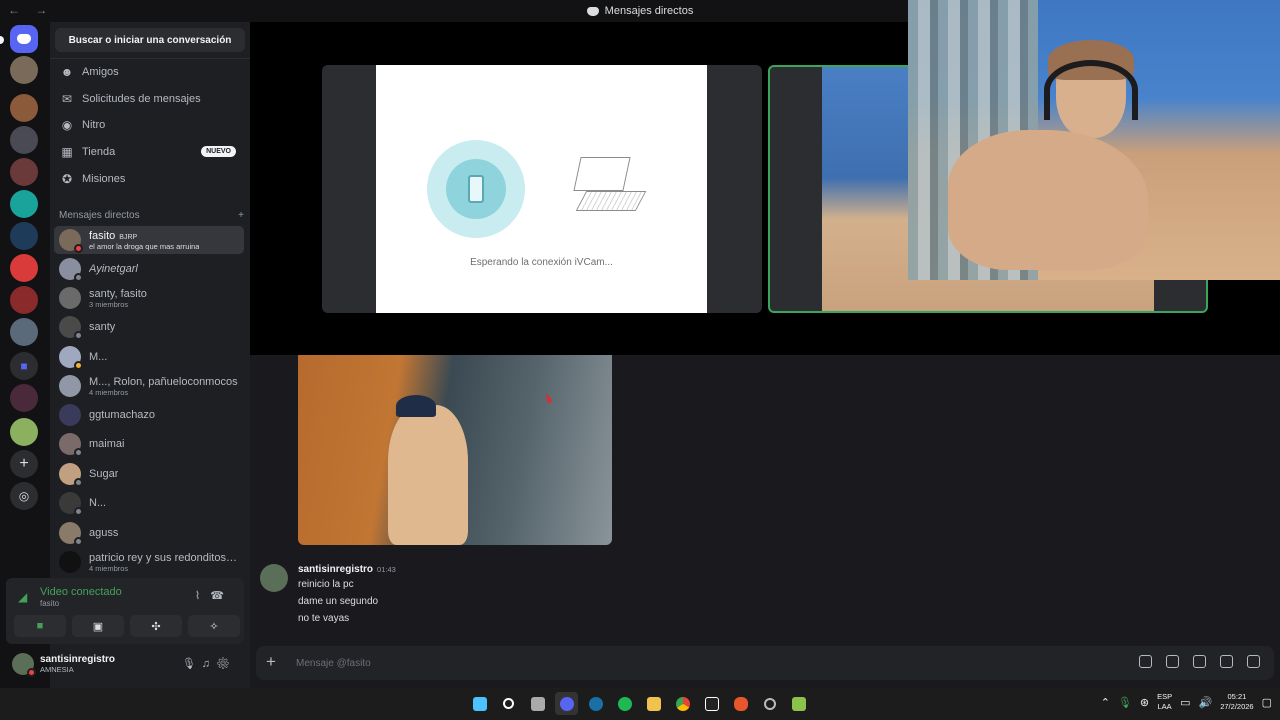 The width and height of the screenshot is (1280, 720). I want to click on add-server-icon: +, so click(24, 464).